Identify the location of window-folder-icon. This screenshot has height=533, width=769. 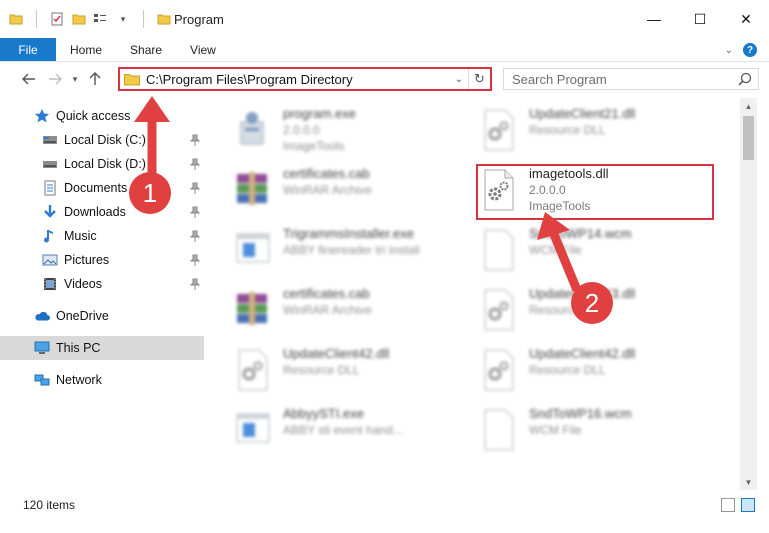
(164, 19).